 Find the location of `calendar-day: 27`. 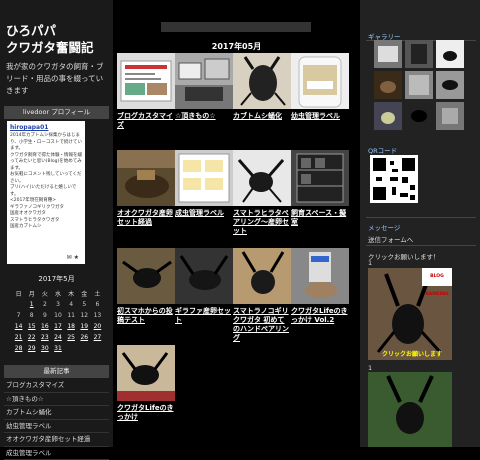

calendar-day: 27 is located at coordinates (97, 337).